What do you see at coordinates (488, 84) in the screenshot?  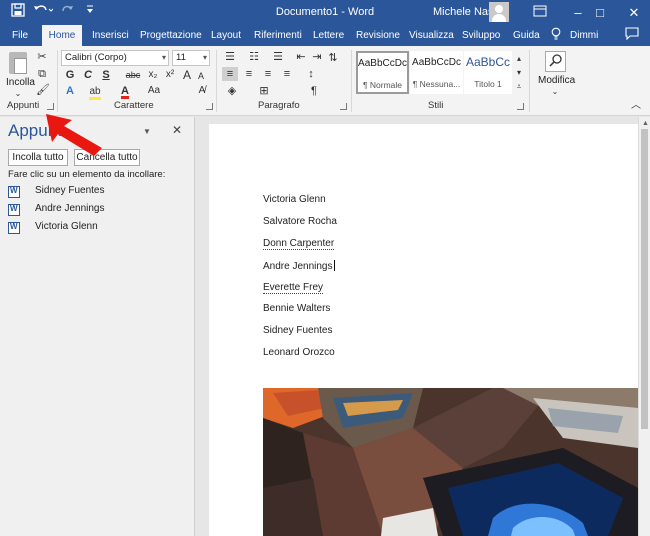 I see `style-name: Titolo 1` at bounding box center [488, 84].